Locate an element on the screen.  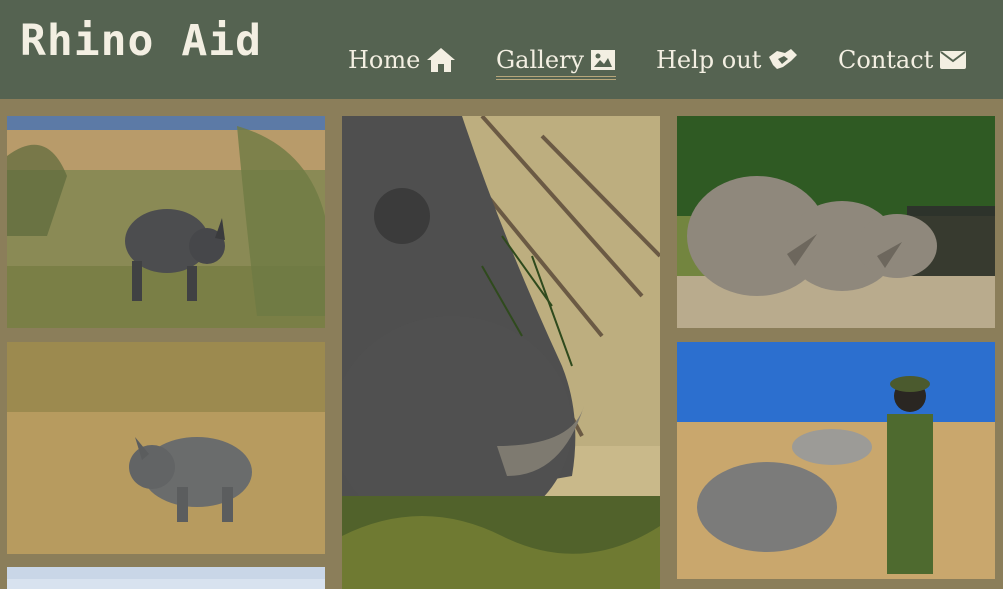
nav-home-label: Home is located at coordinates (384, 60).